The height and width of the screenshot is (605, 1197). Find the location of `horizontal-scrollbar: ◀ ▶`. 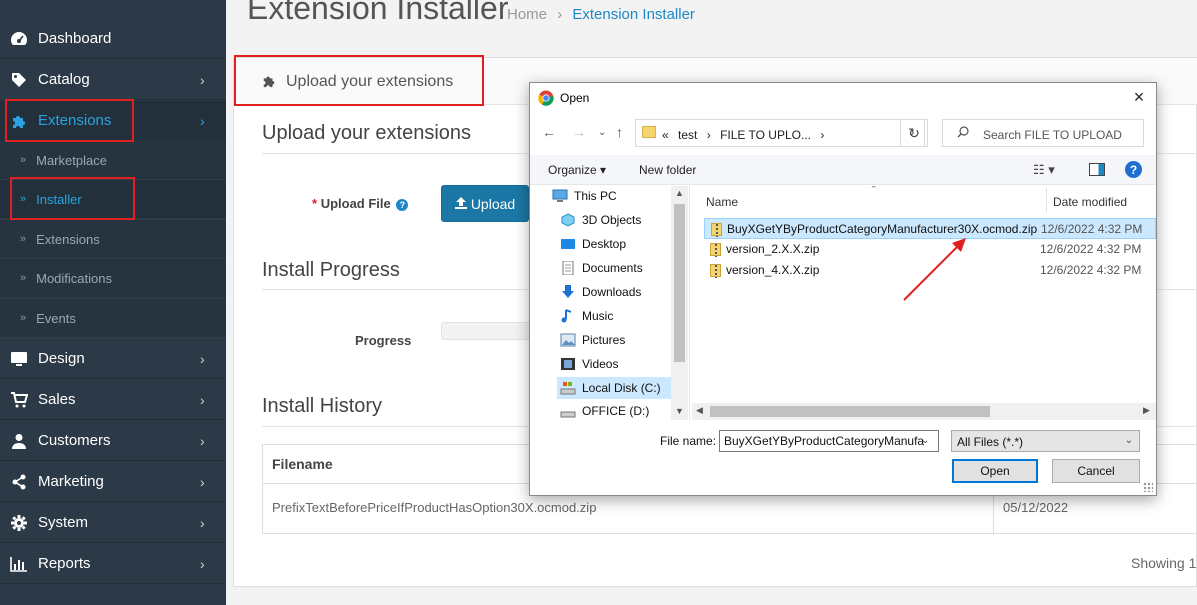

horizontal-scrollbar: ◀ ▶ is located at coordinates (924, 411).